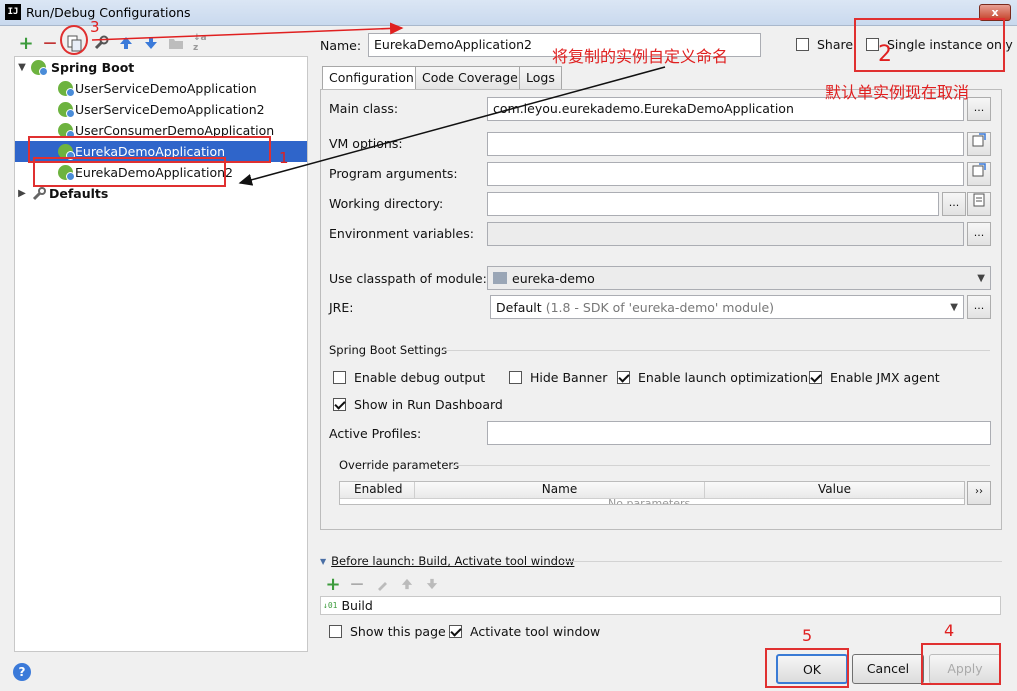 This screenshot has width=1017, height=691. I want to click on intellij-logo-icon: IJ, so click(13, 12).